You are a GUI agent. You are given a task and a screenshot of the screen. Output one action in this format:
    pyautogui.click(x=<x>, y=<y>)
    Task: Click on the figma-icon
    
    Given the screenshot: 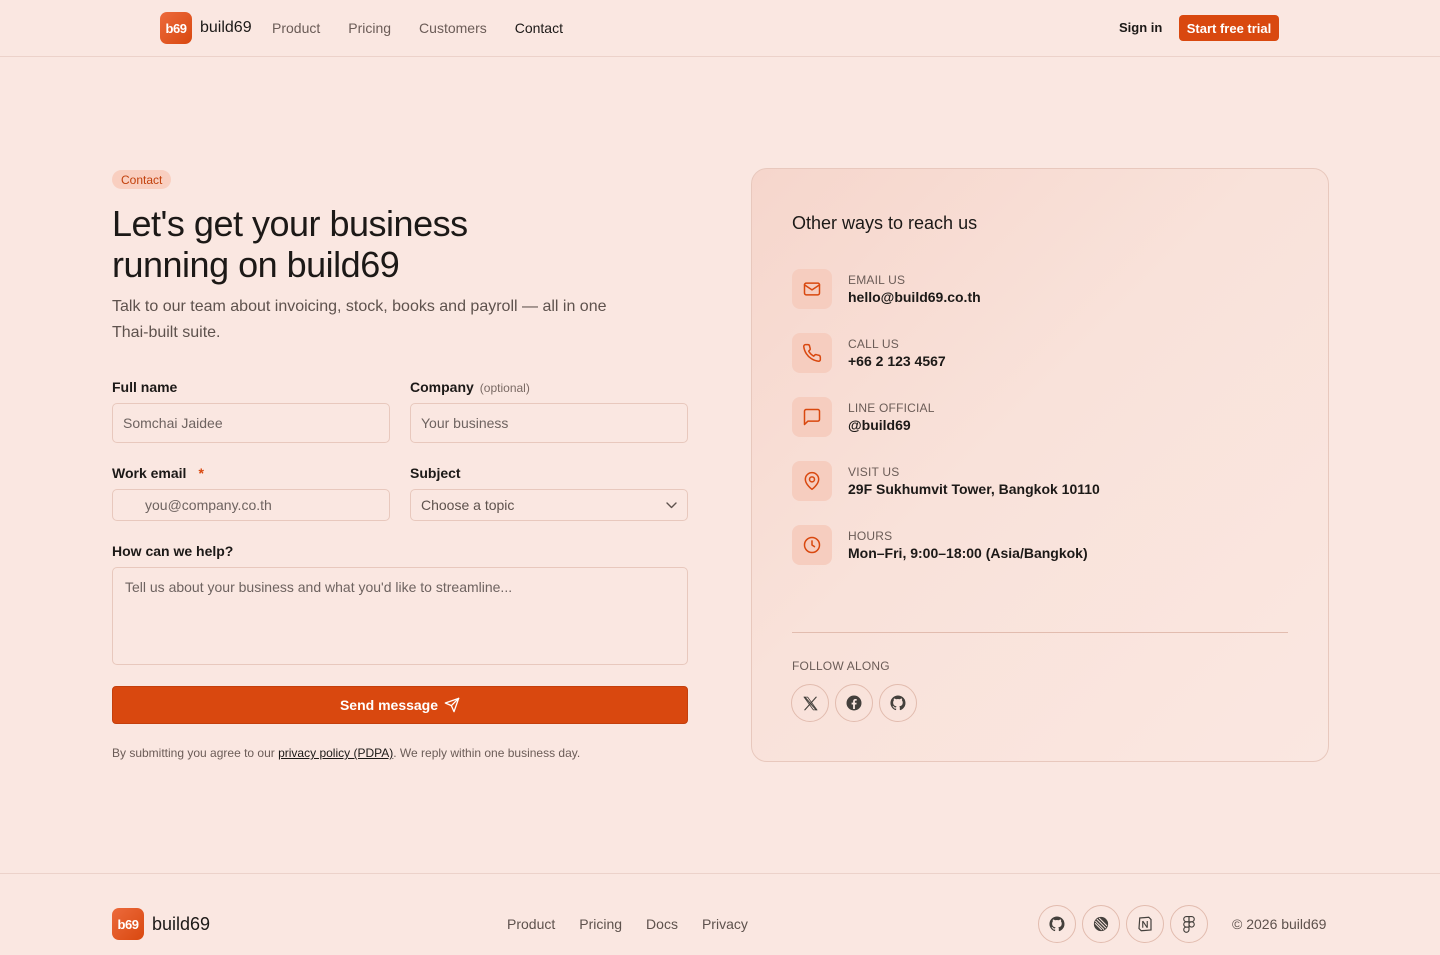 What is the action you would take?
    pyautogui.click(x=1189, y=924)
    